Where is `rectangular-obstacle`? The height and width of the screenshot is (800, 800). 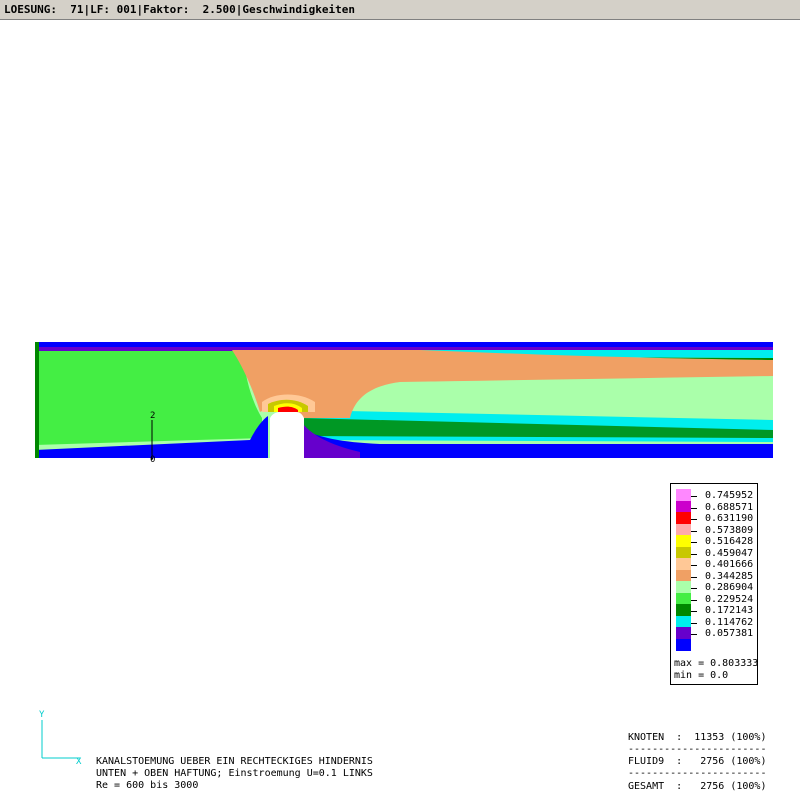
rectangular-obstacle is located at coordinates (287, 435).